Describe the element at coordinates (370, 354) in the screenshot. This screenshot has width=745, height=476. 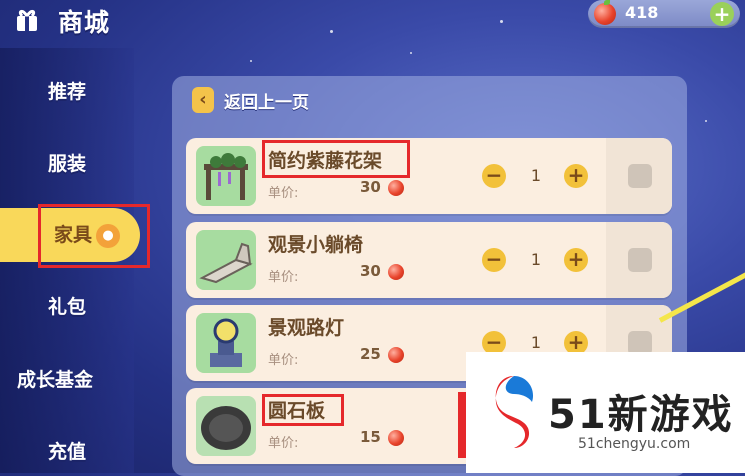
I see `item-price: 25` at that location.